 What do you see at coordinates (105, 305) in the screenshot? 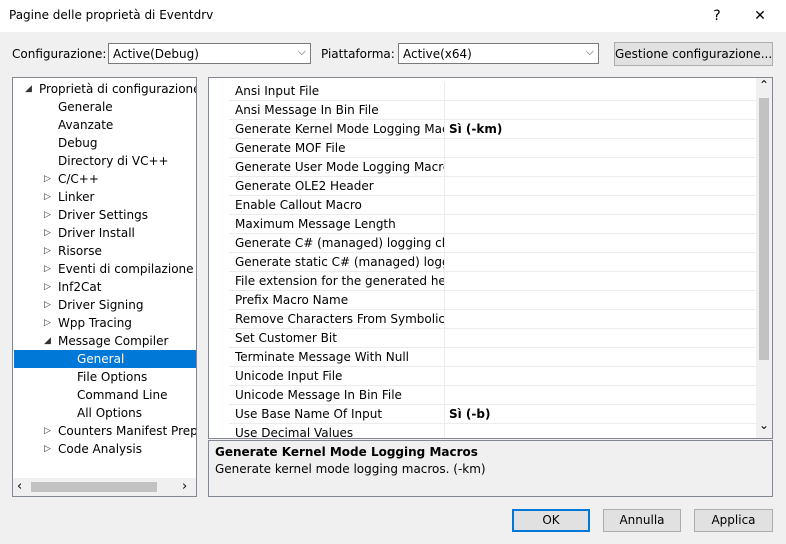
I see `tree-item: ▷ Driver Signing` at bounding box center [105, 305].